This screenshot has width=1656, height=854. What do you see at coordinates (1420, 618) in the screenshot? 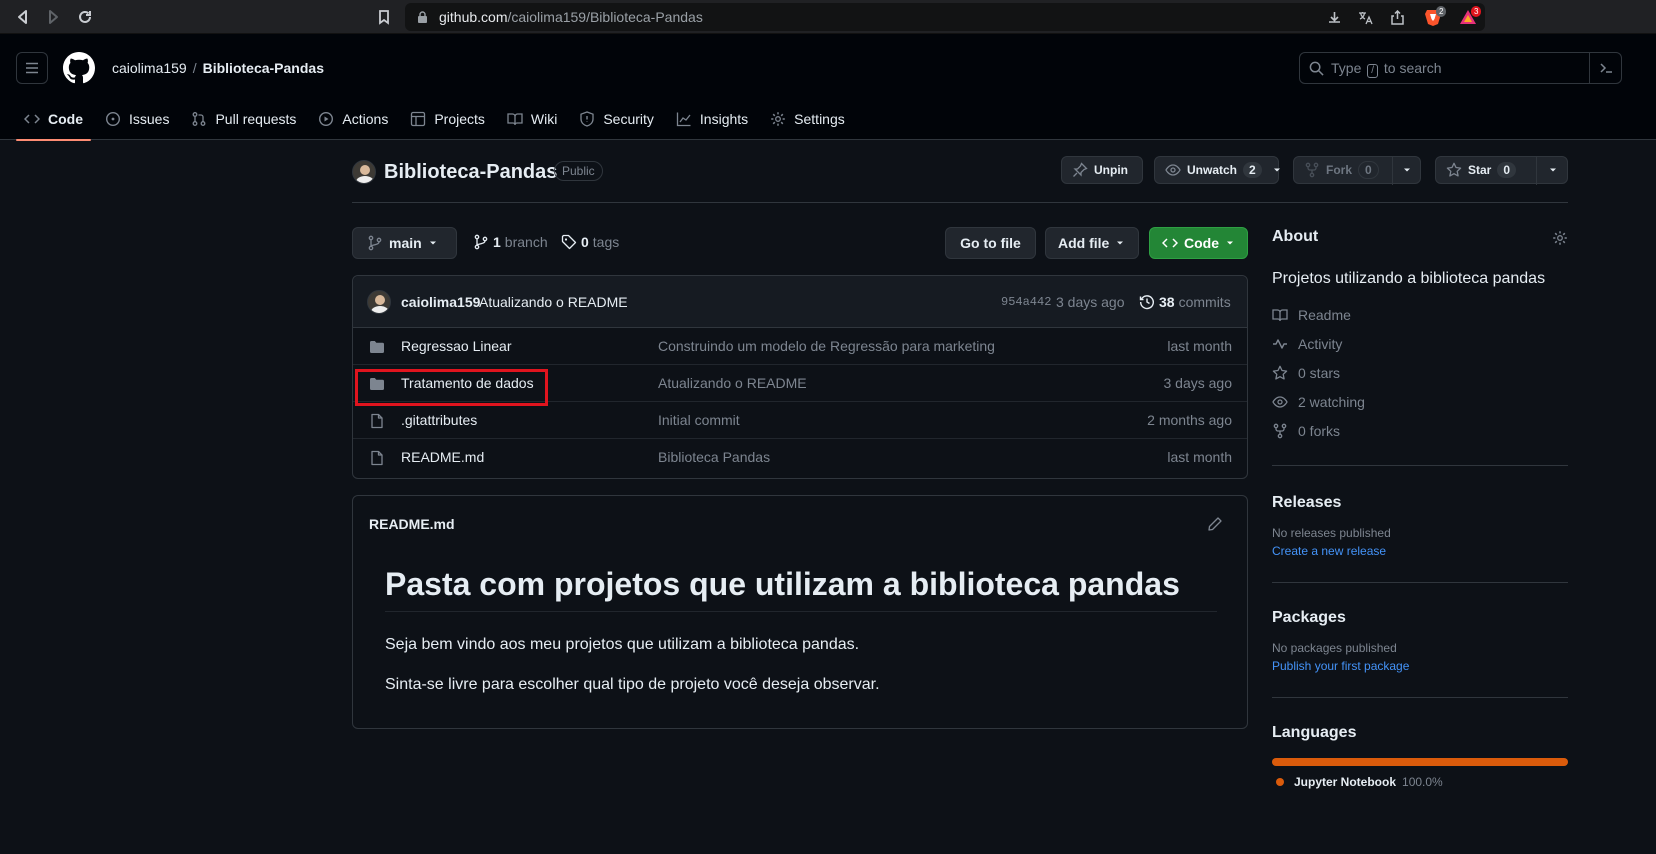
I see `packages-title: Packages` at bounding box center [1420, 618].